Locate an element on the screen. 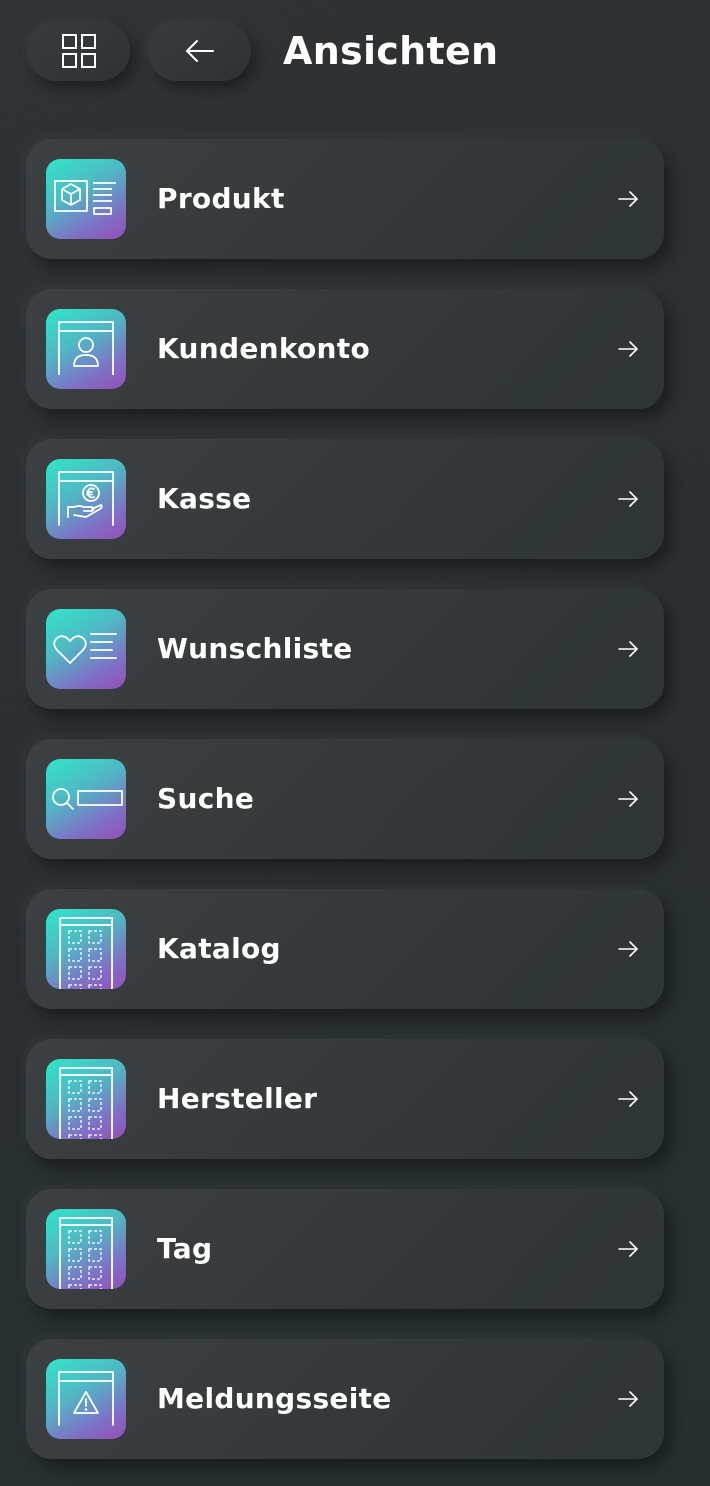 The width and height of the screenshot is (710, 1486). list-item-meldungsseite: Meldungsseite is located at coordinates (345, 1399).